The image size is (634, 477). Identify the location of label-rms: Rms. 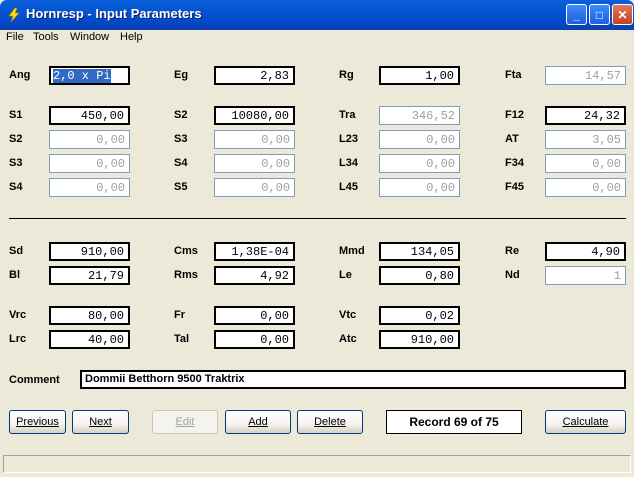
(186, 275).